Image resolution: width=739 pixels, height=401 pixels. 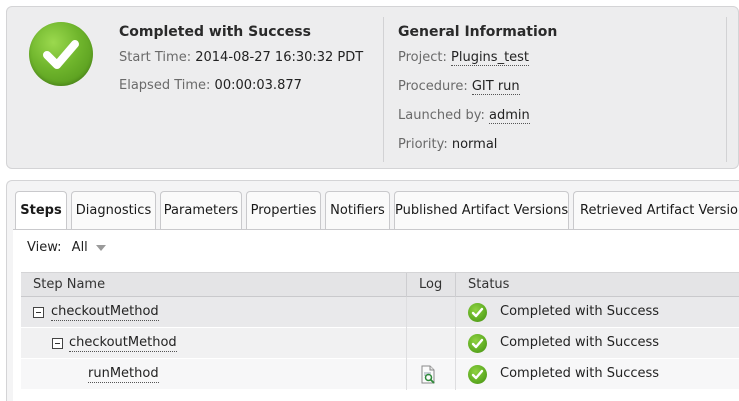 I want to click on tab-diagnostics: Diagnostics, so click(x=113, y=210).